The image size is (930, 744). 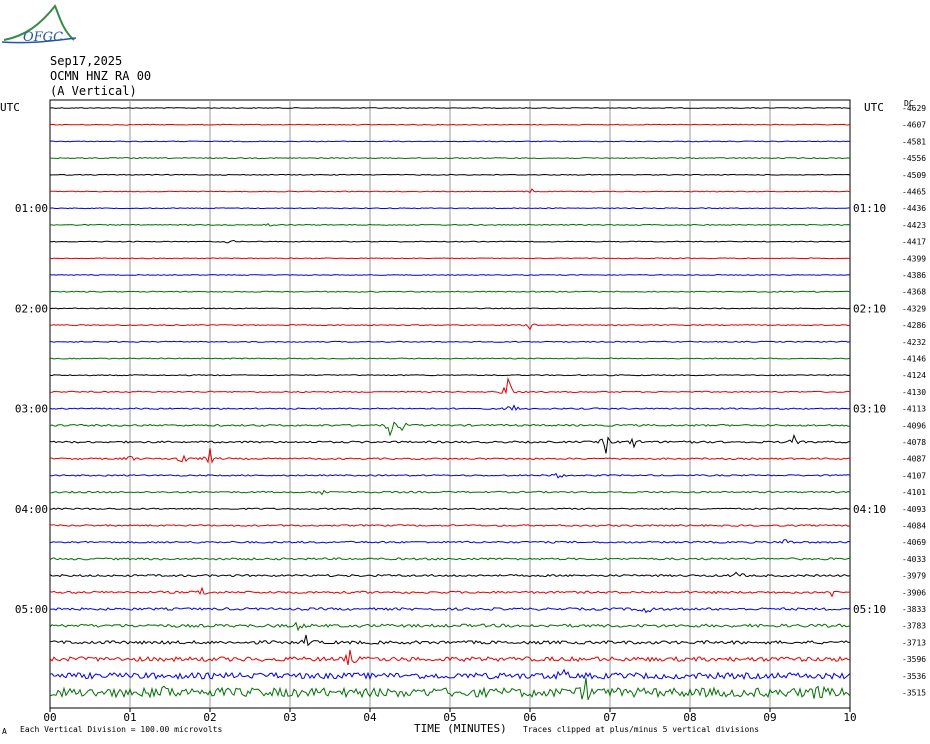 I want to click on dc-offset: -4096, so click(x=914, y=425).